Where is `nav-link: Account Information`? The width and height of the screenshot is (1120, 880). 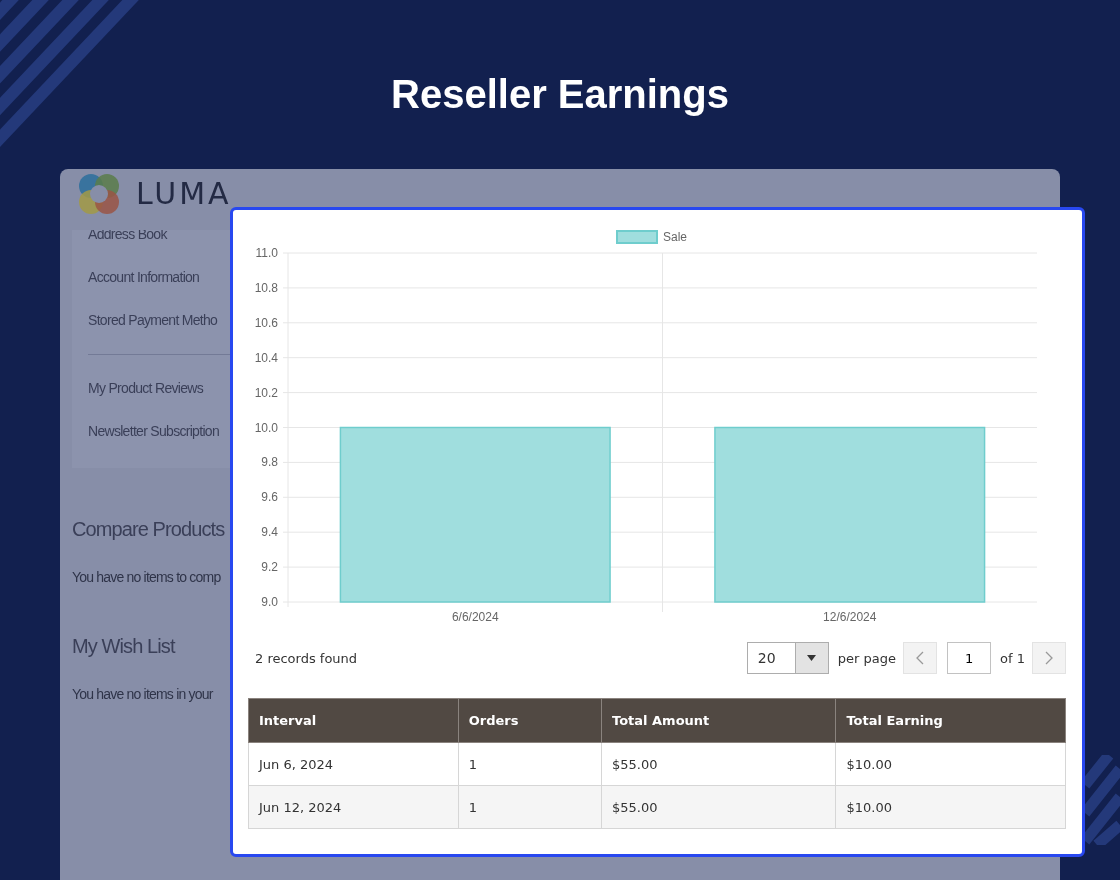 nav-link: Account Information is located at coordinates (144, 278).